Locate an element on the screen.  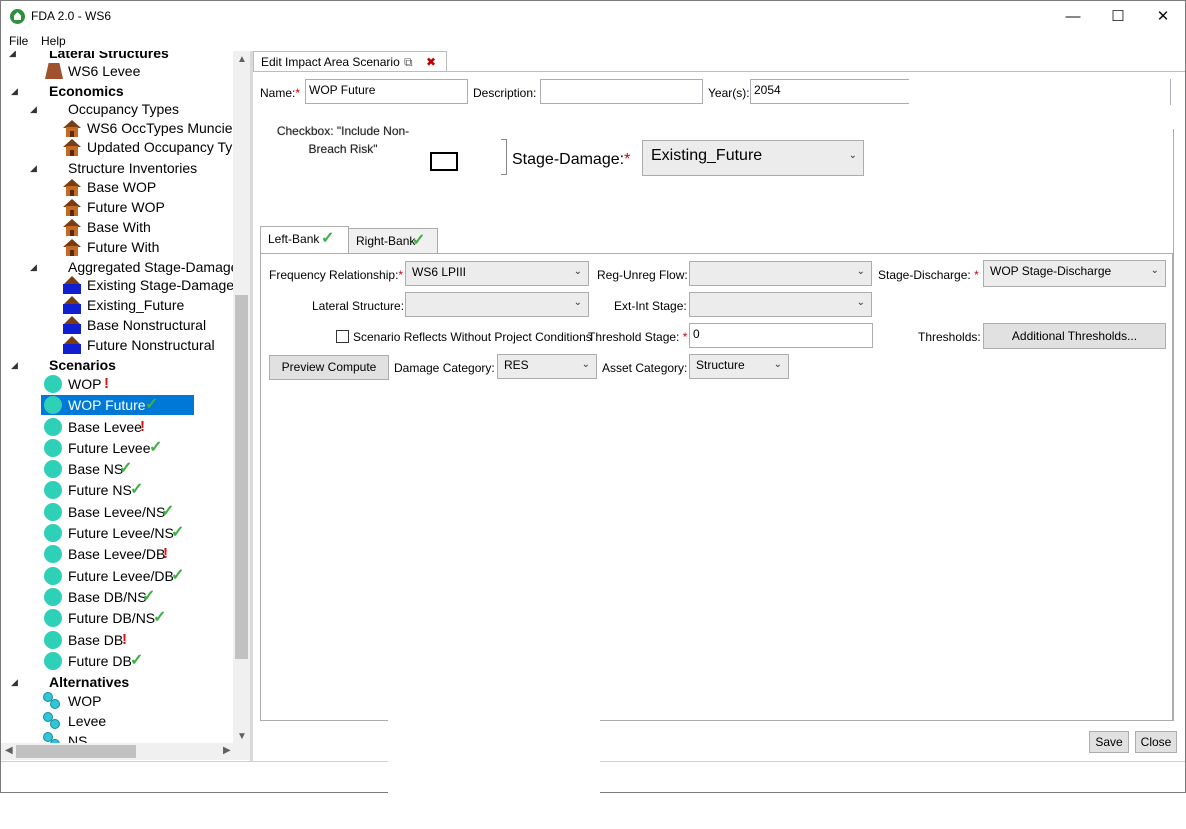
tree-item-scenario: Base Levee ! is located at coordinates (117, 427).